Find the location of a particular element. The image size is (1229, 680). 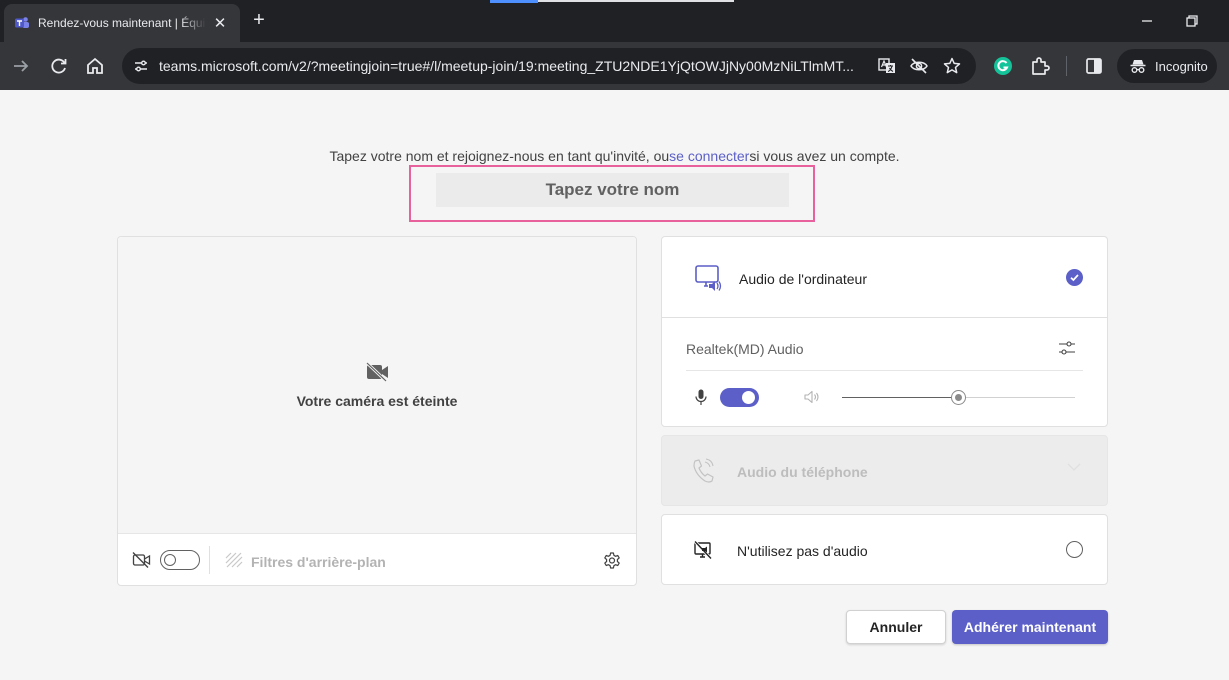

no-audio-option: N'utilisez pas d'audio is located at coordinates (884, 549).